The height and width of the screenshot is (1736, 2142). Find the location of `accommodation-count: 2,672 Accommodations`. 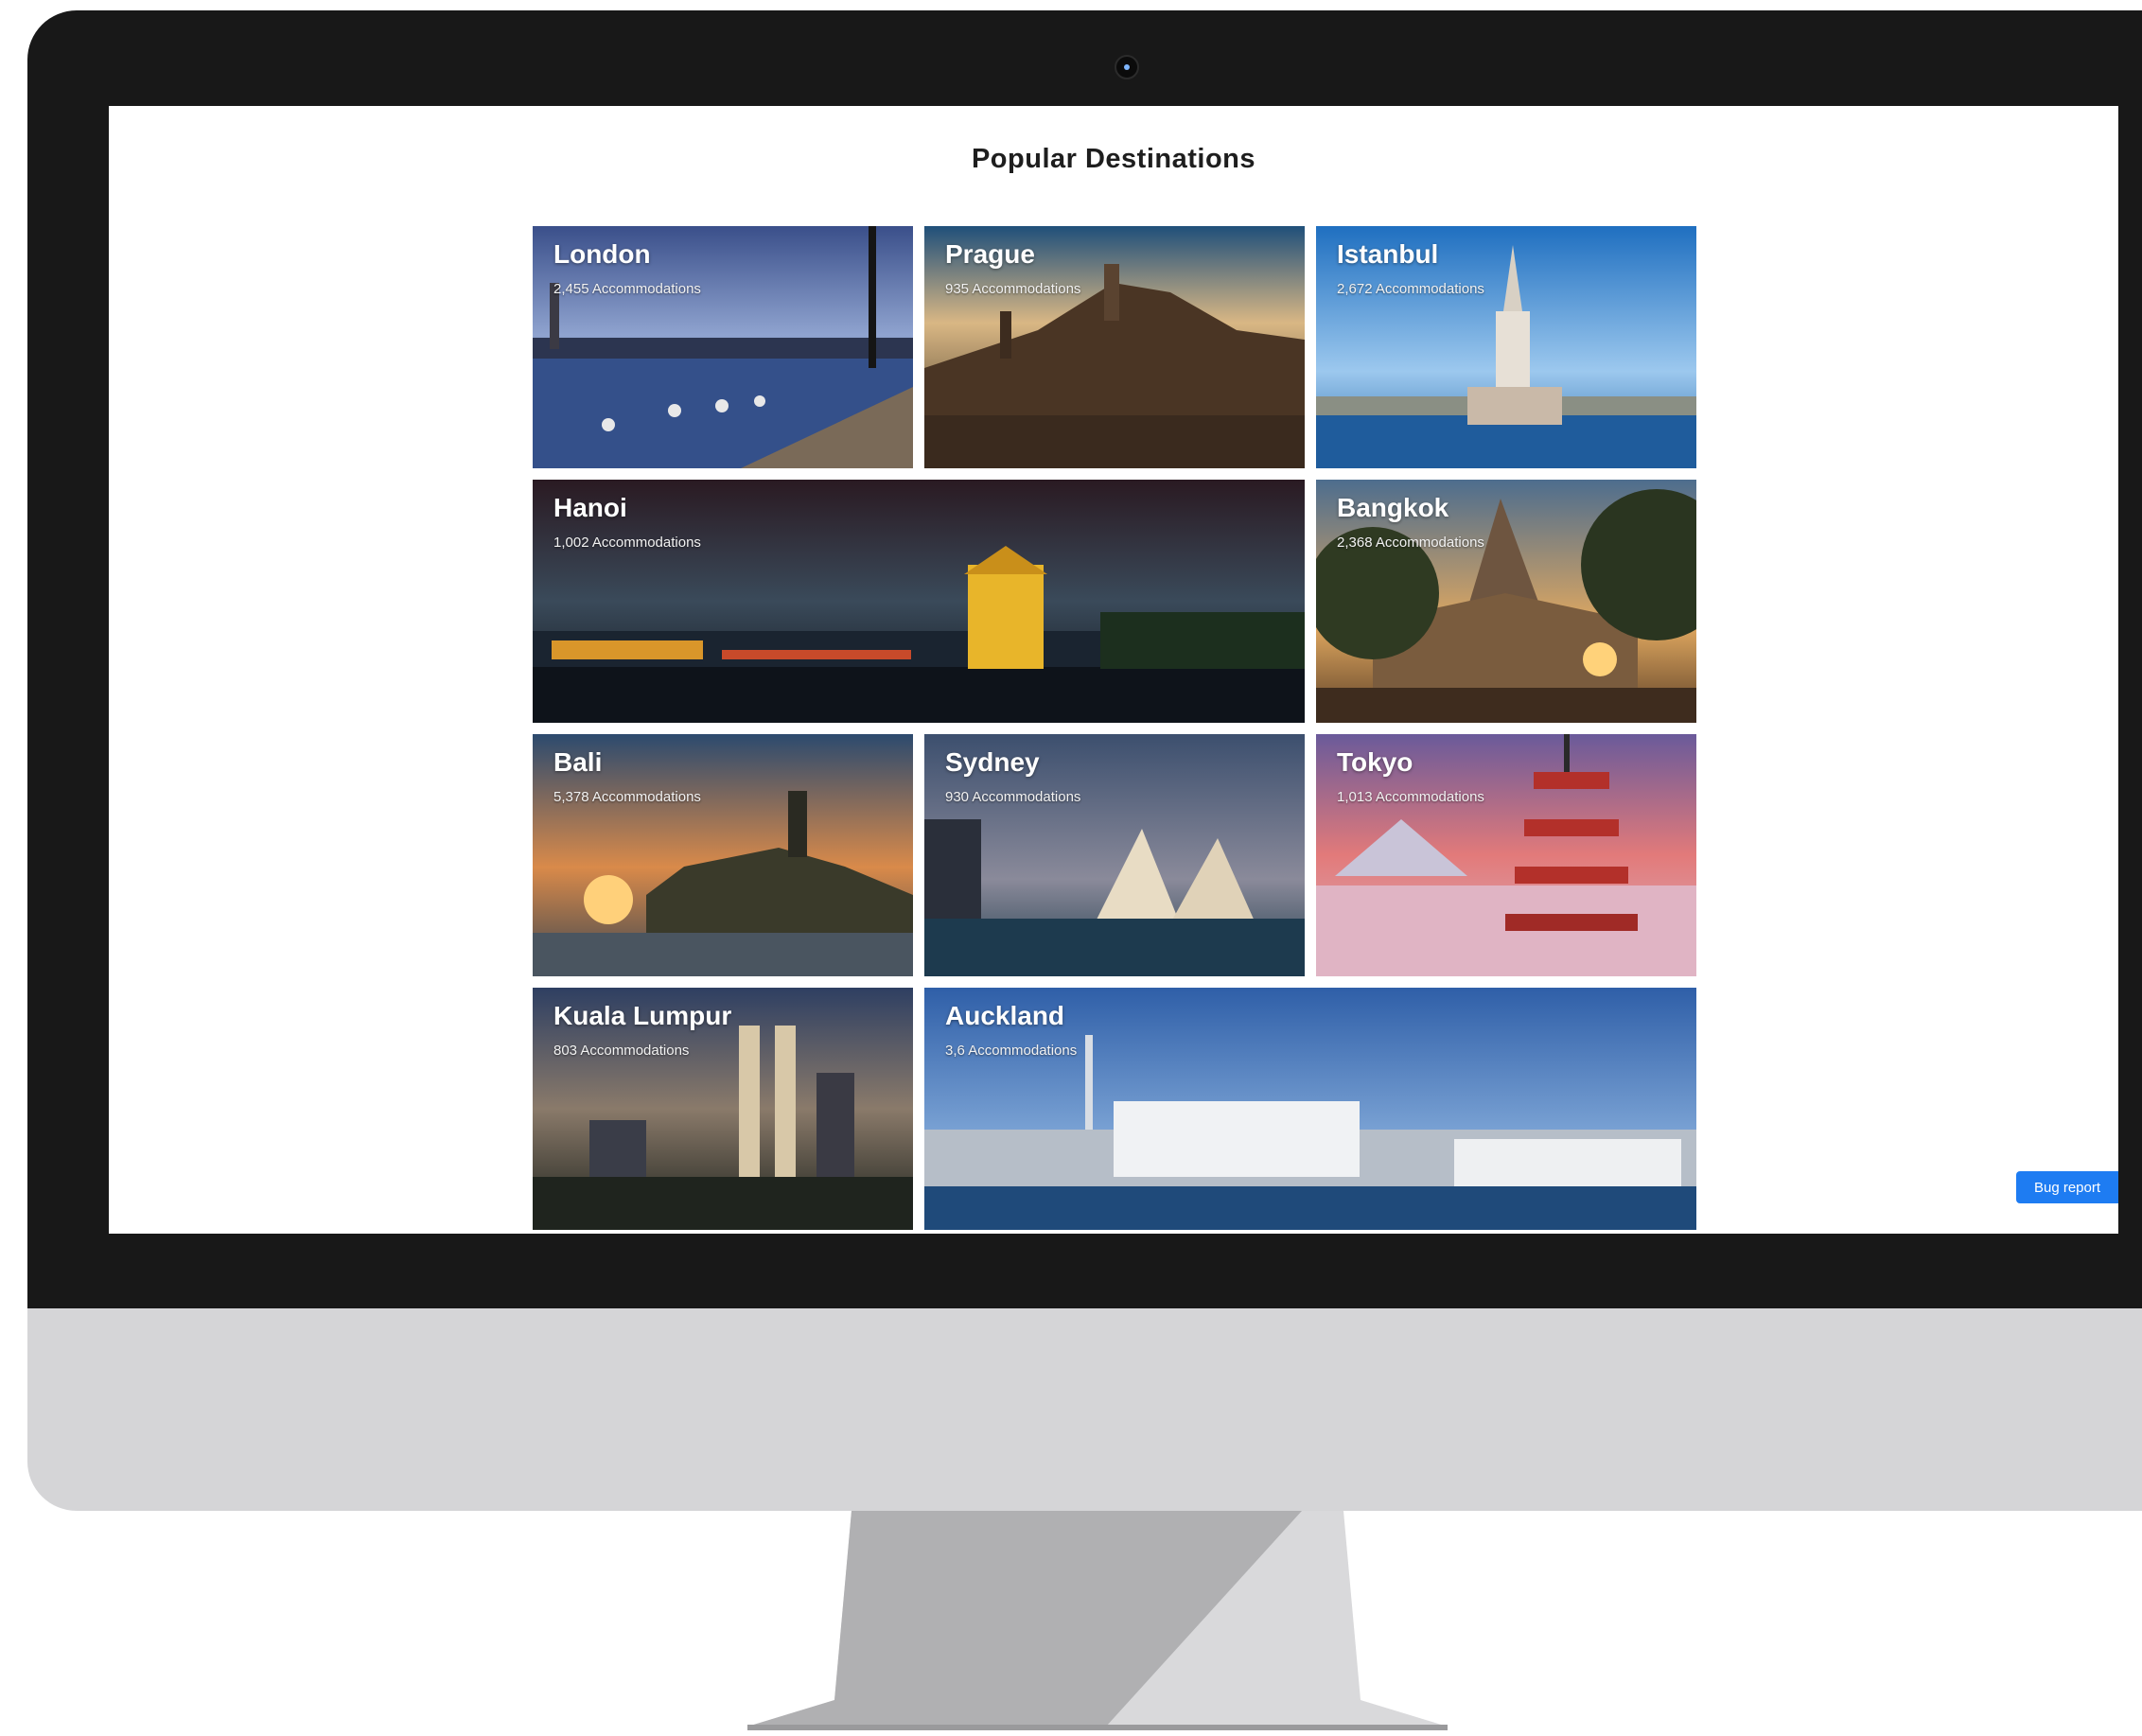

accommodation-count: 2,672 Accommodations is located at coordinates (1410, 289).